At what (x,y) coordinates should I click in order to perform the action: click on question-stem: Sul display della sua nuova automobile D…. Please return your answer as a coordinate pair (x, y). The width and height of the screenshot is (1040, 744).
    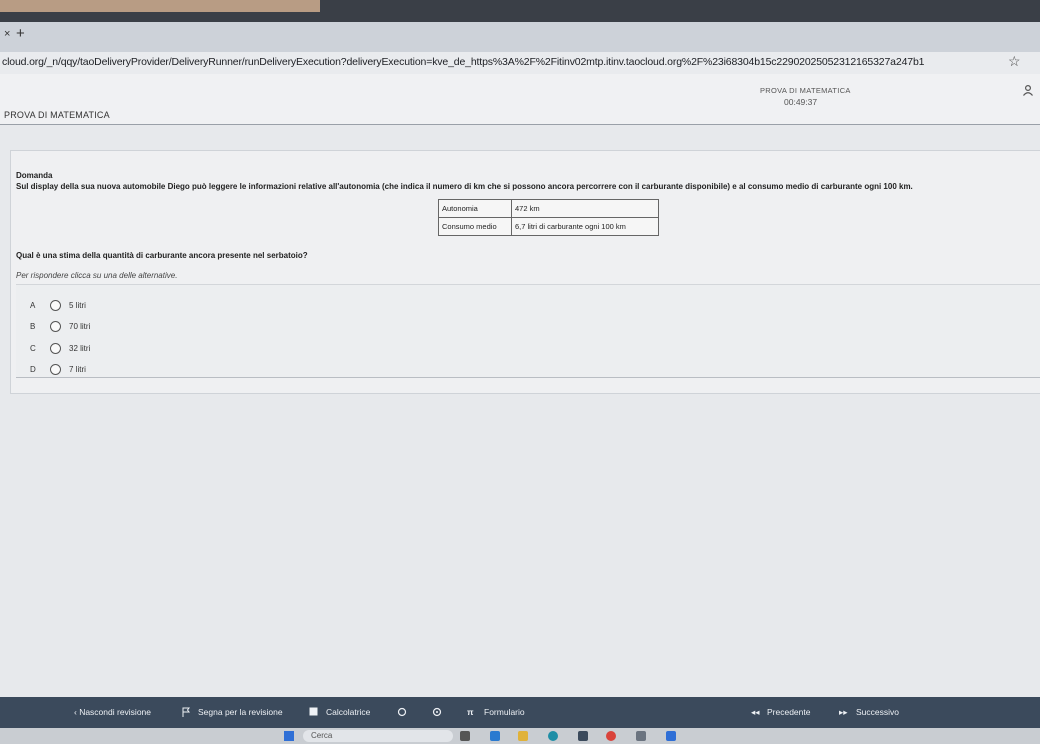
    Looking at the image, I should click on (464, 186).